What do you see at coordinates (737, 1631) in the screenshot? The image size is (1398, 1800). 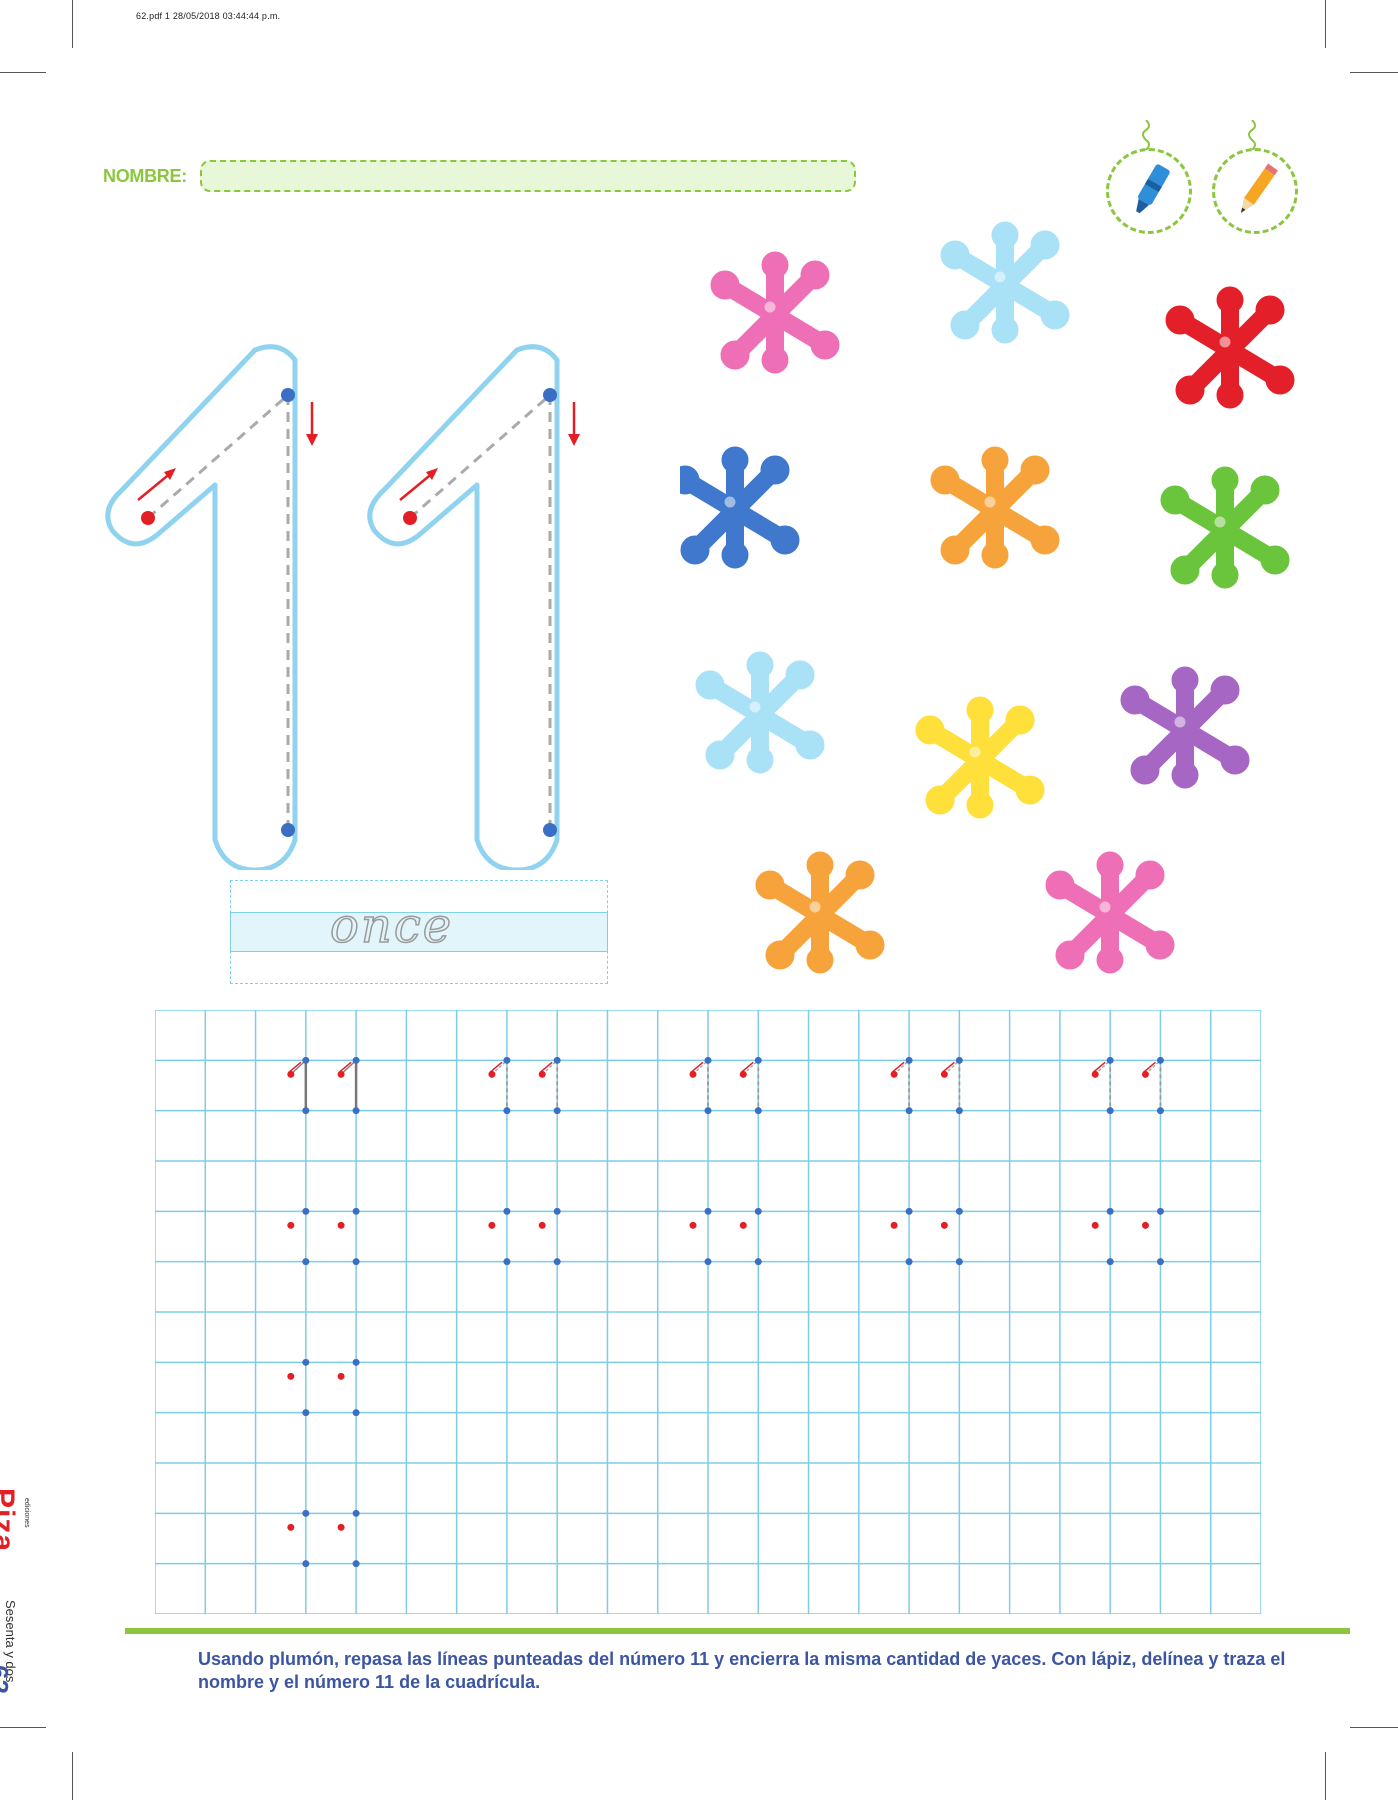 I see `divider-rule` at bounding box center [737, 1631].